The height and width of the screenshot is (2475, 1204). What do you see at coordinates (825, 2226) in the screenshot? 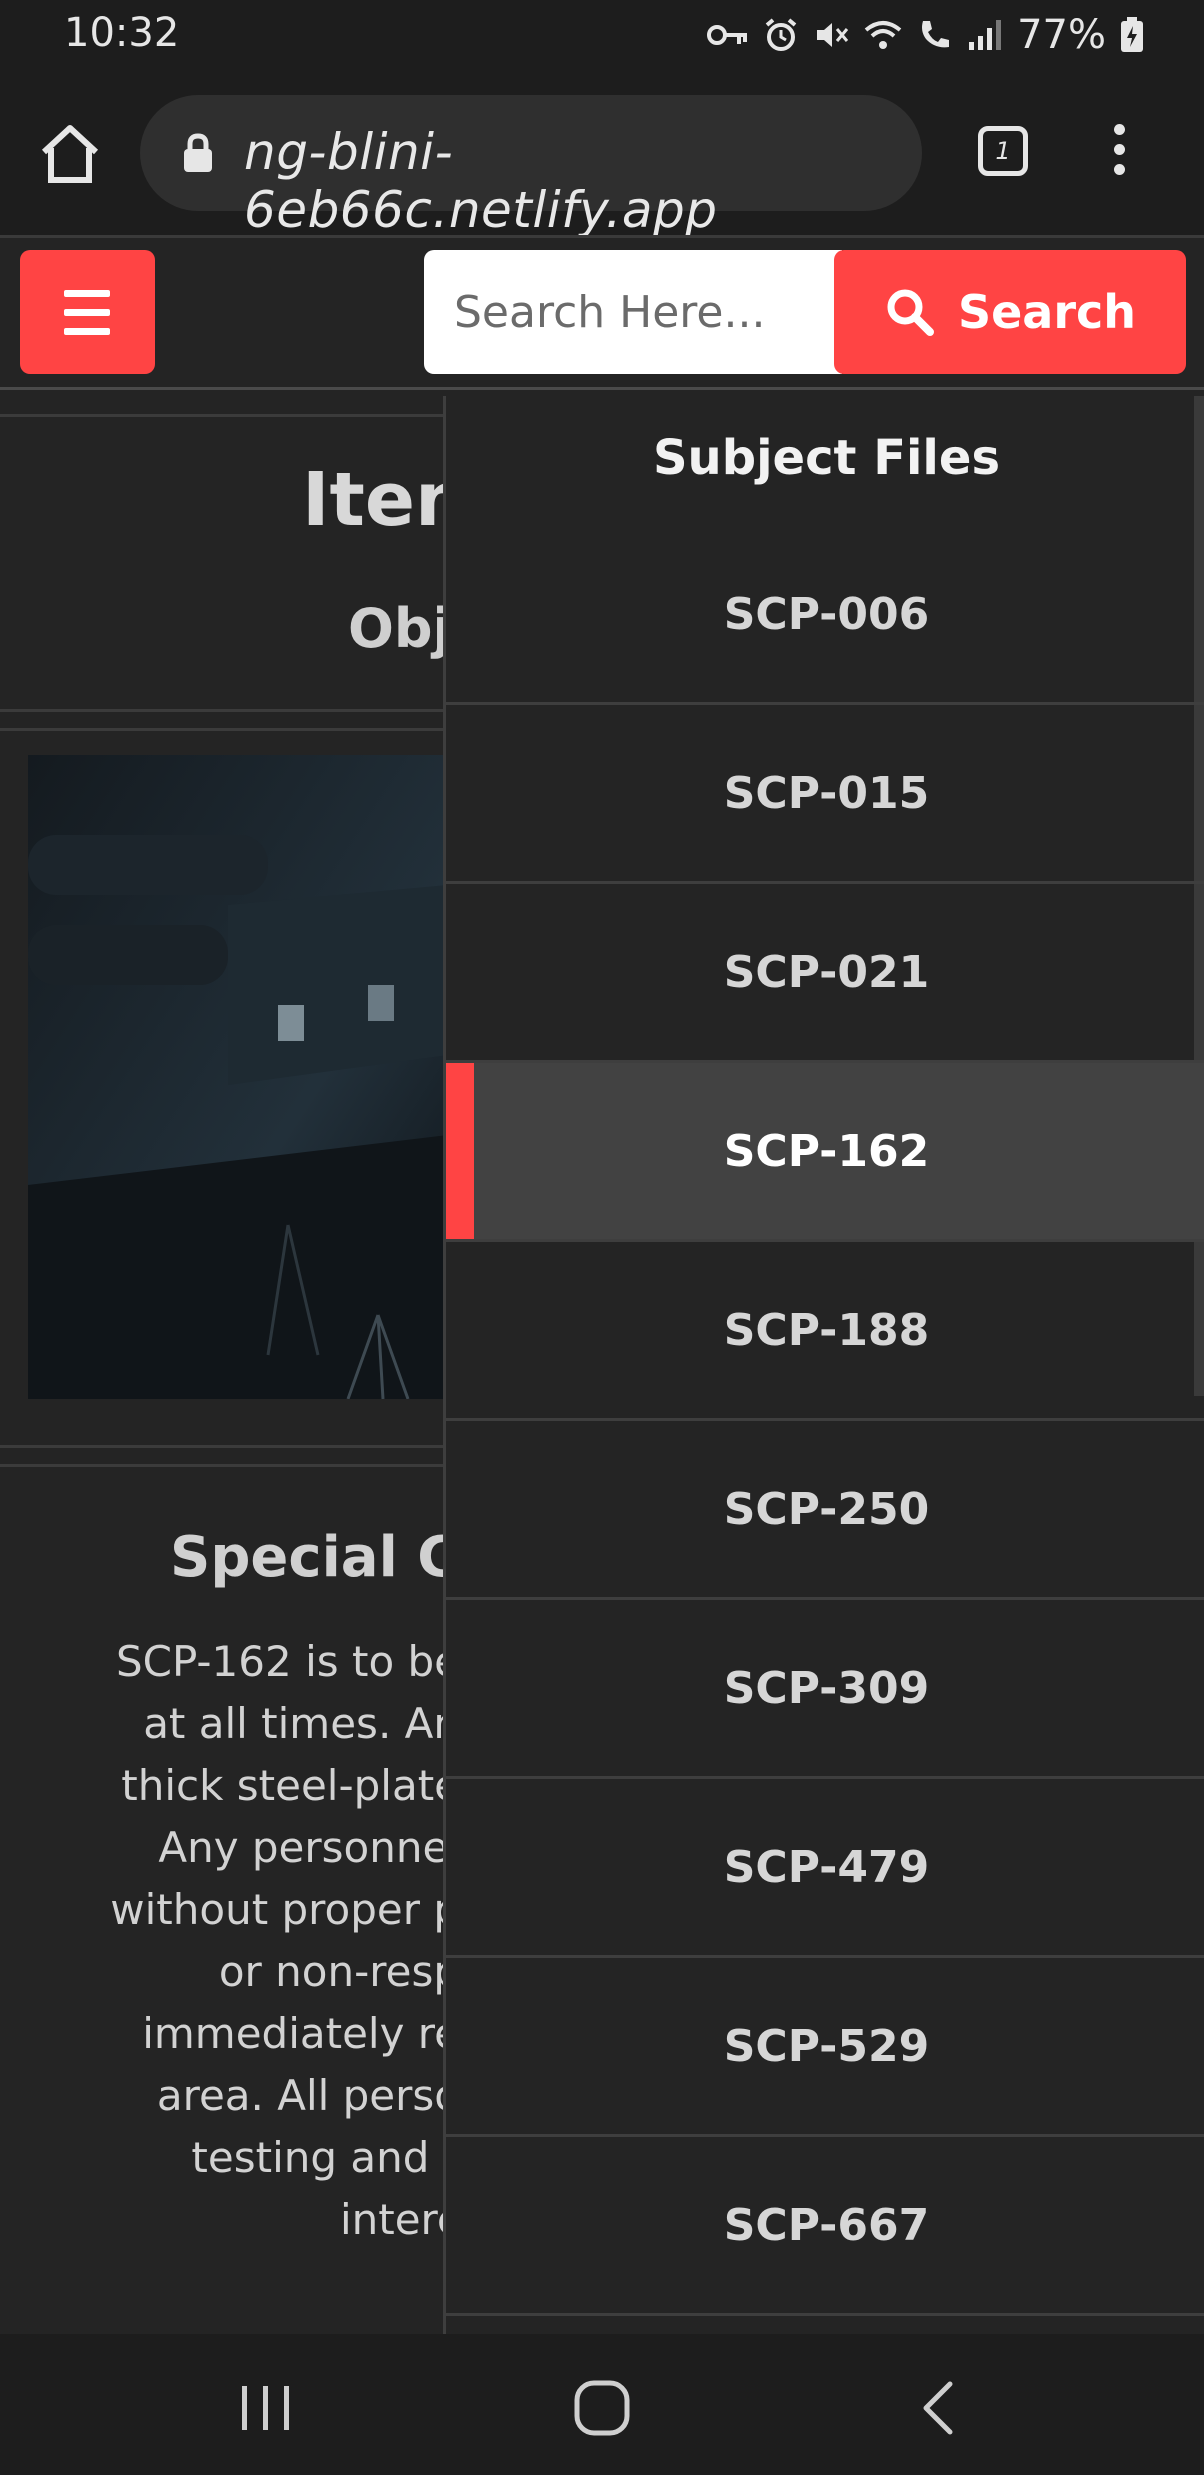
I see `menu-item-scp-667: SCP-667` at bounding box center [825, 2226].